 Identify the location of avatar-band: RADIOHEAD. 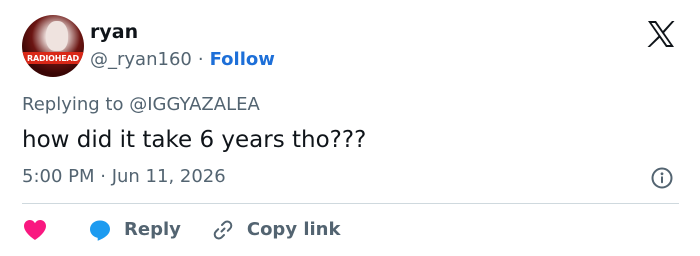
(53, 58).